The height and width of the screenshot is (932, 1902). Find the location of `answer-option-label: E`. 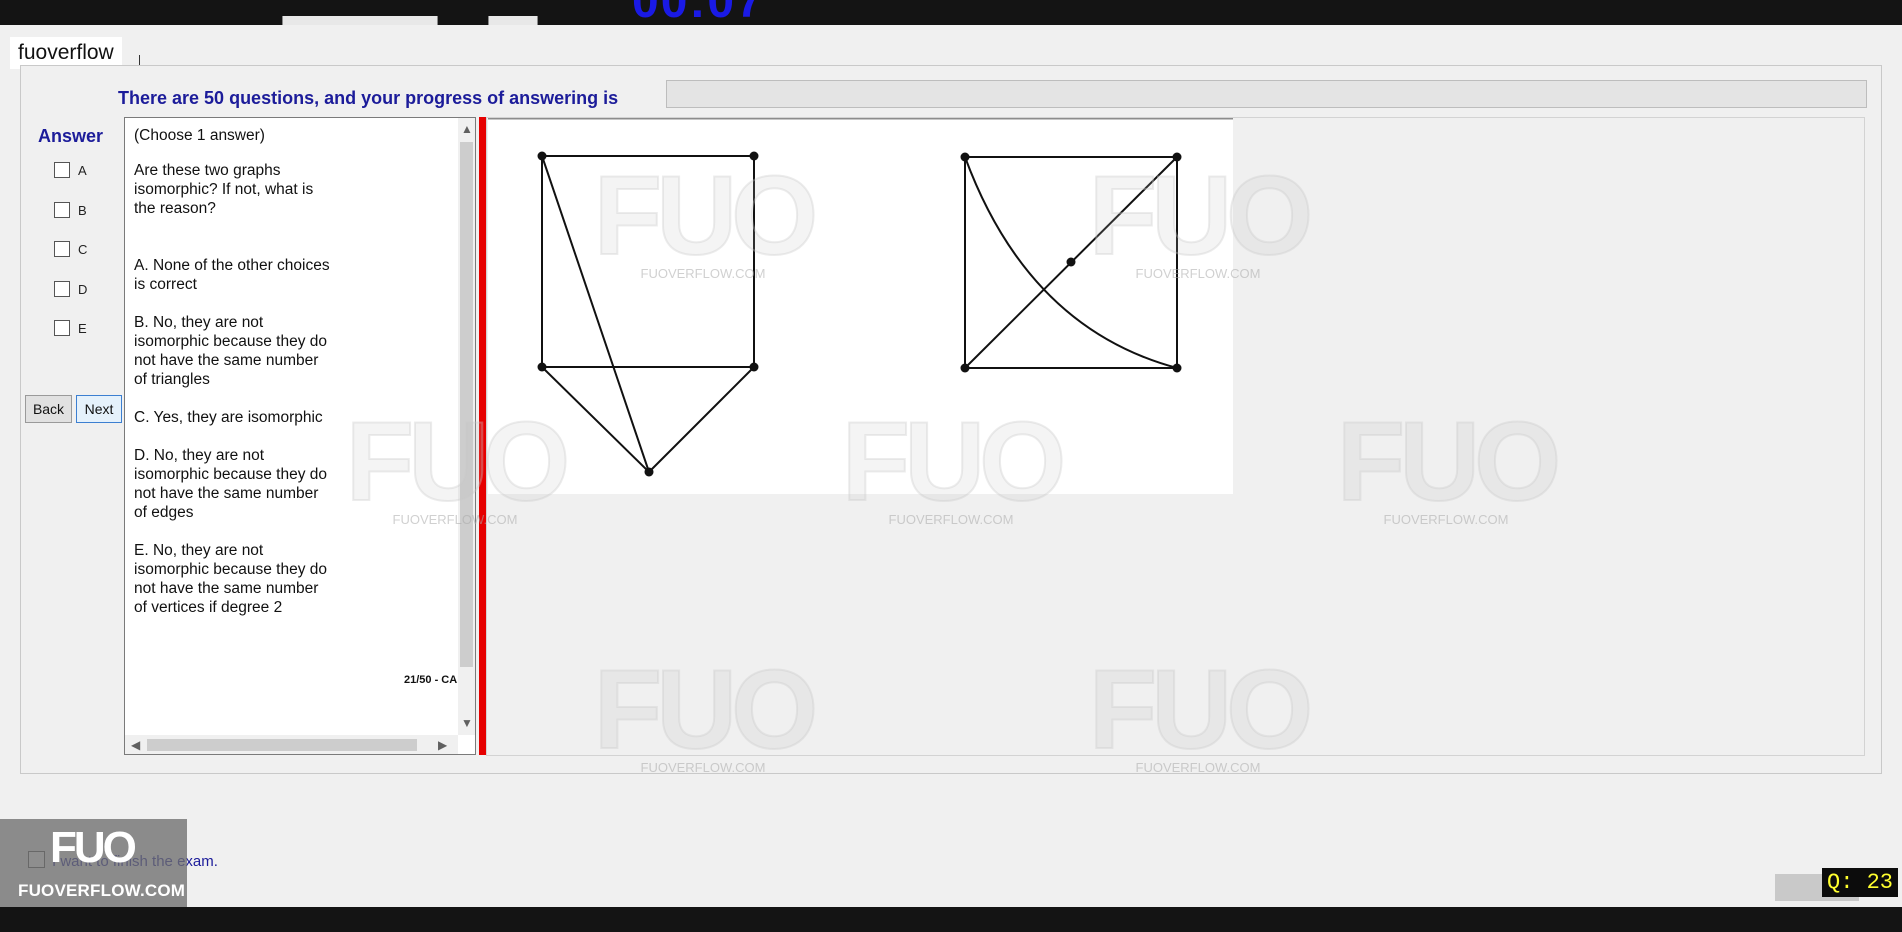

answer-option-label: E is located at coordinates (82, 328).